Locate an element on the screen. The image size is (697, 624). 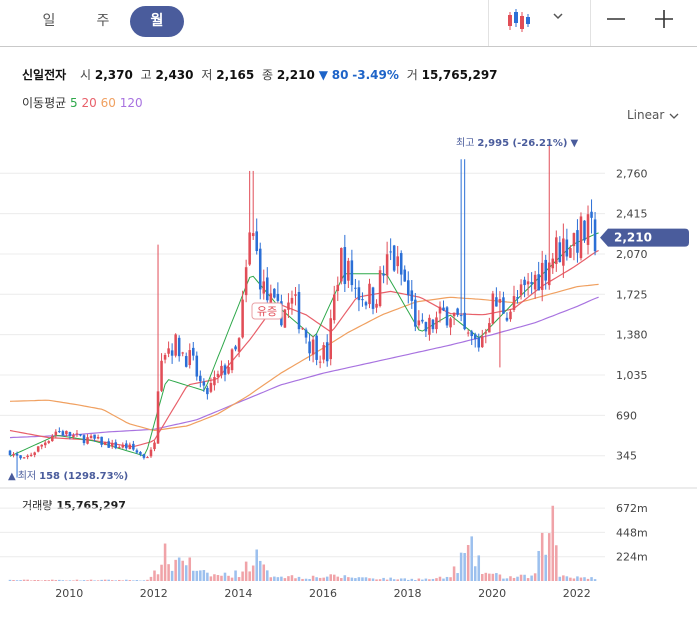
price-axis: 2,760 2,415 2,070 1,725 1,380 1,035 690 345 is located at coordinates (632, 314).